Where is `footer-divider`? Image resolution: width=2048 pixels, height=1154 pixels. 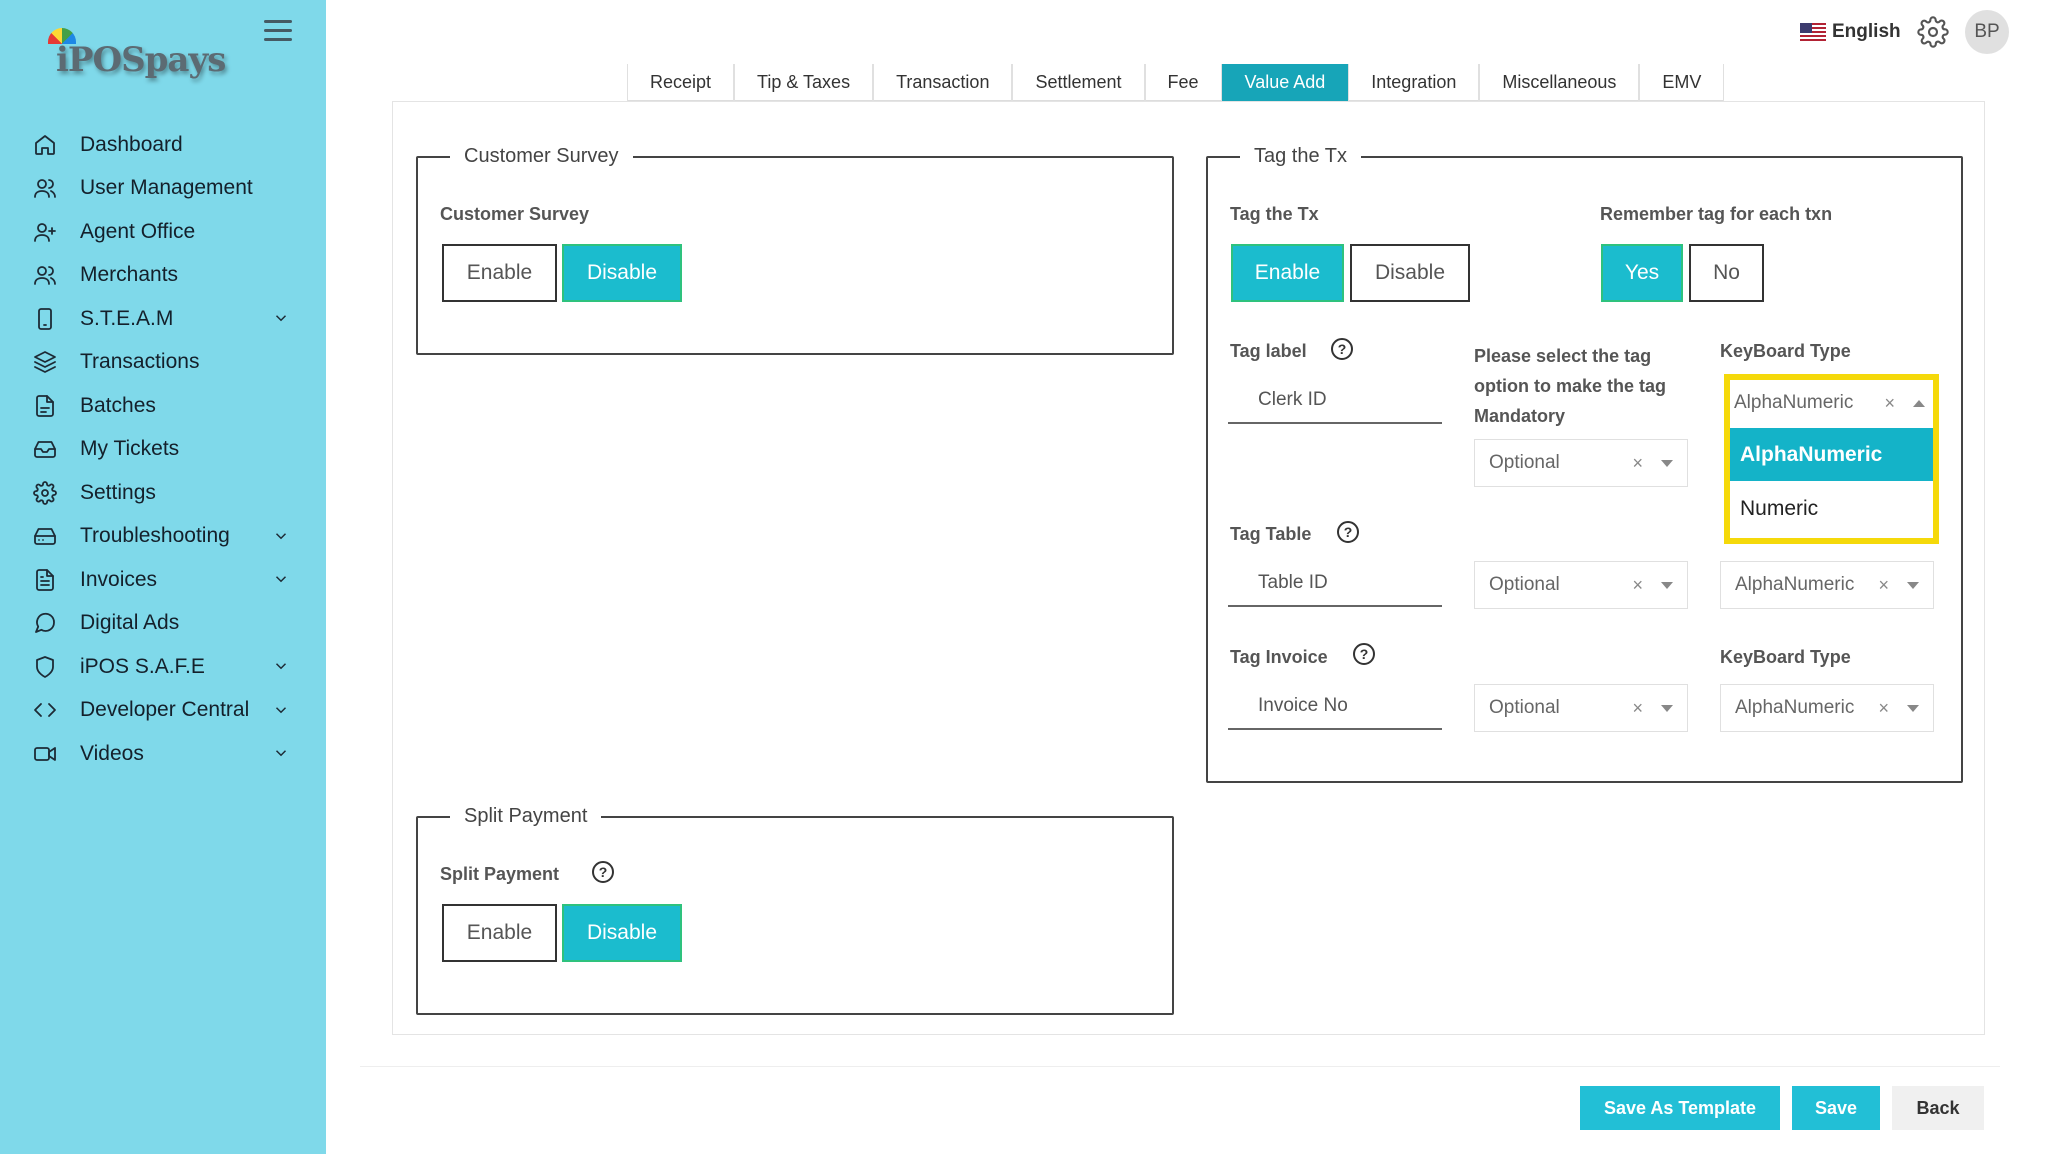
footer-divider is located at coordinates (1180, 1066).